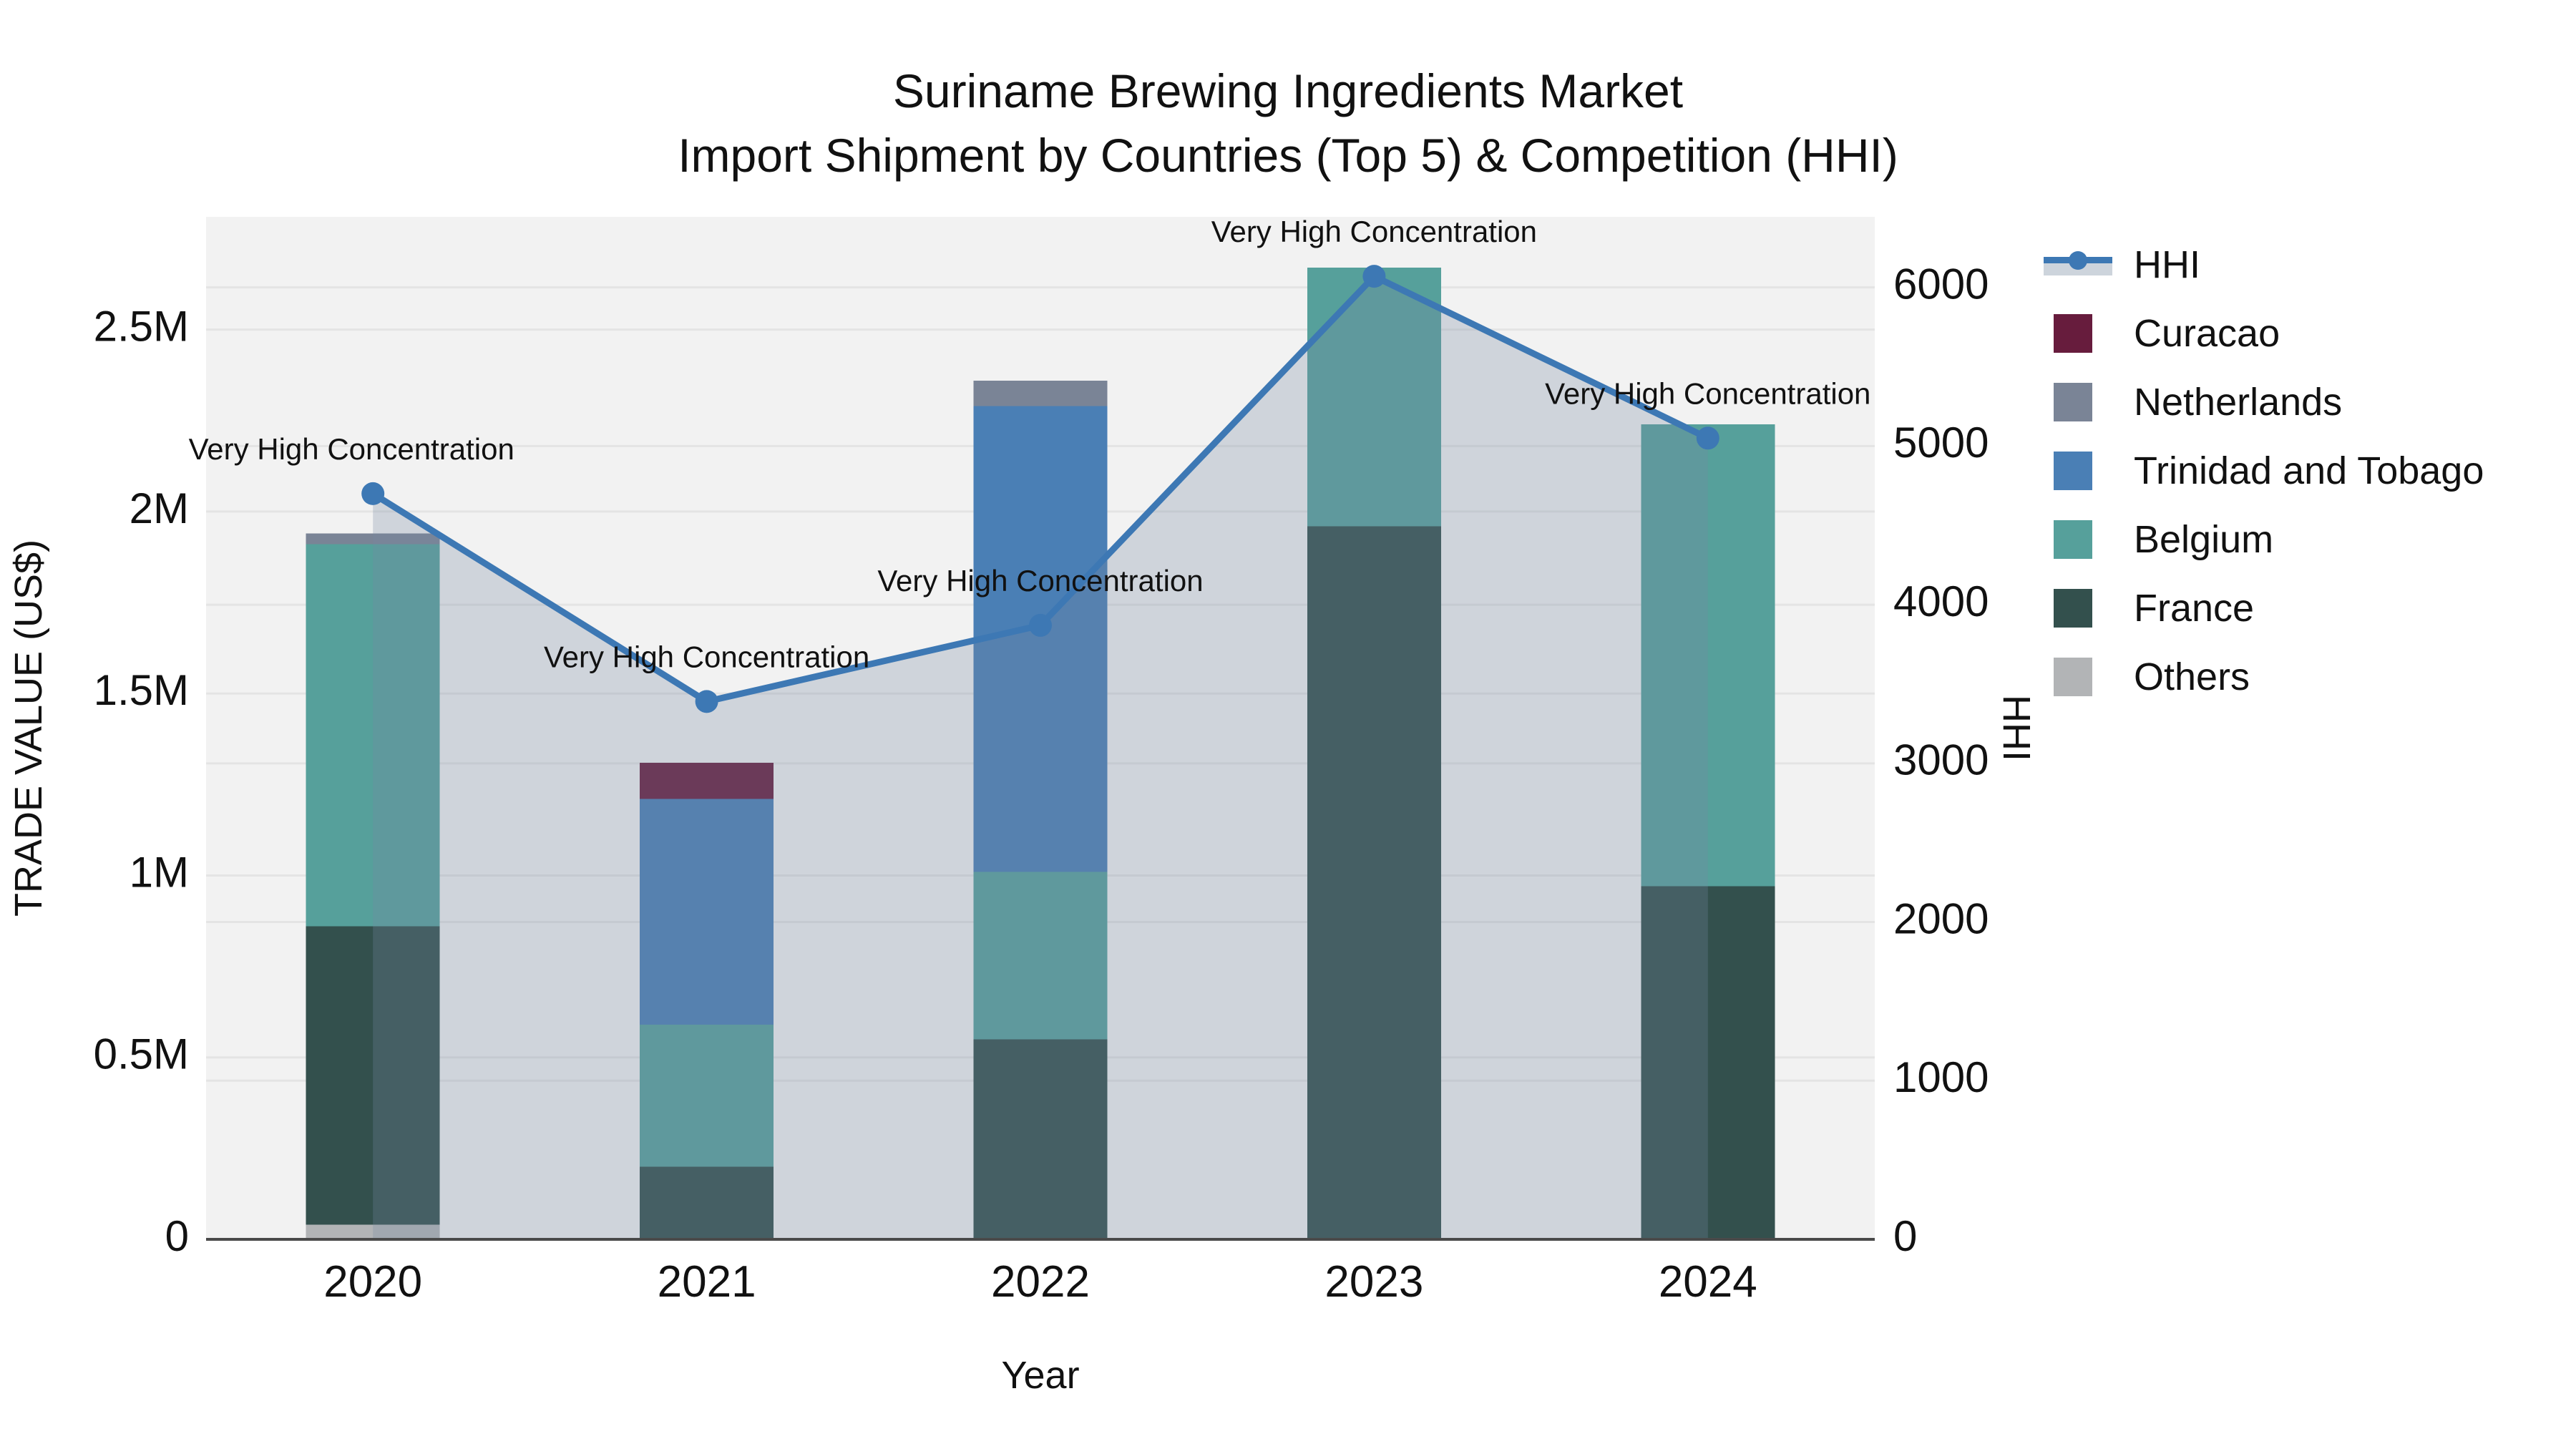 The height and width of the screenshot is (1449, 2576). I want to click on legend-label: HHI, so click(2167, 264).